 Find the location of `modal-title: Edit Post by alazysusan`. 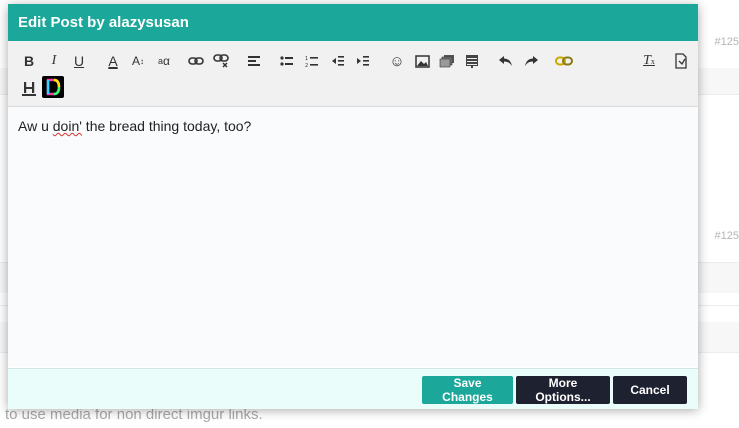

modal-title: Edit Post by alazysusan is located at coordinates (353, 22).